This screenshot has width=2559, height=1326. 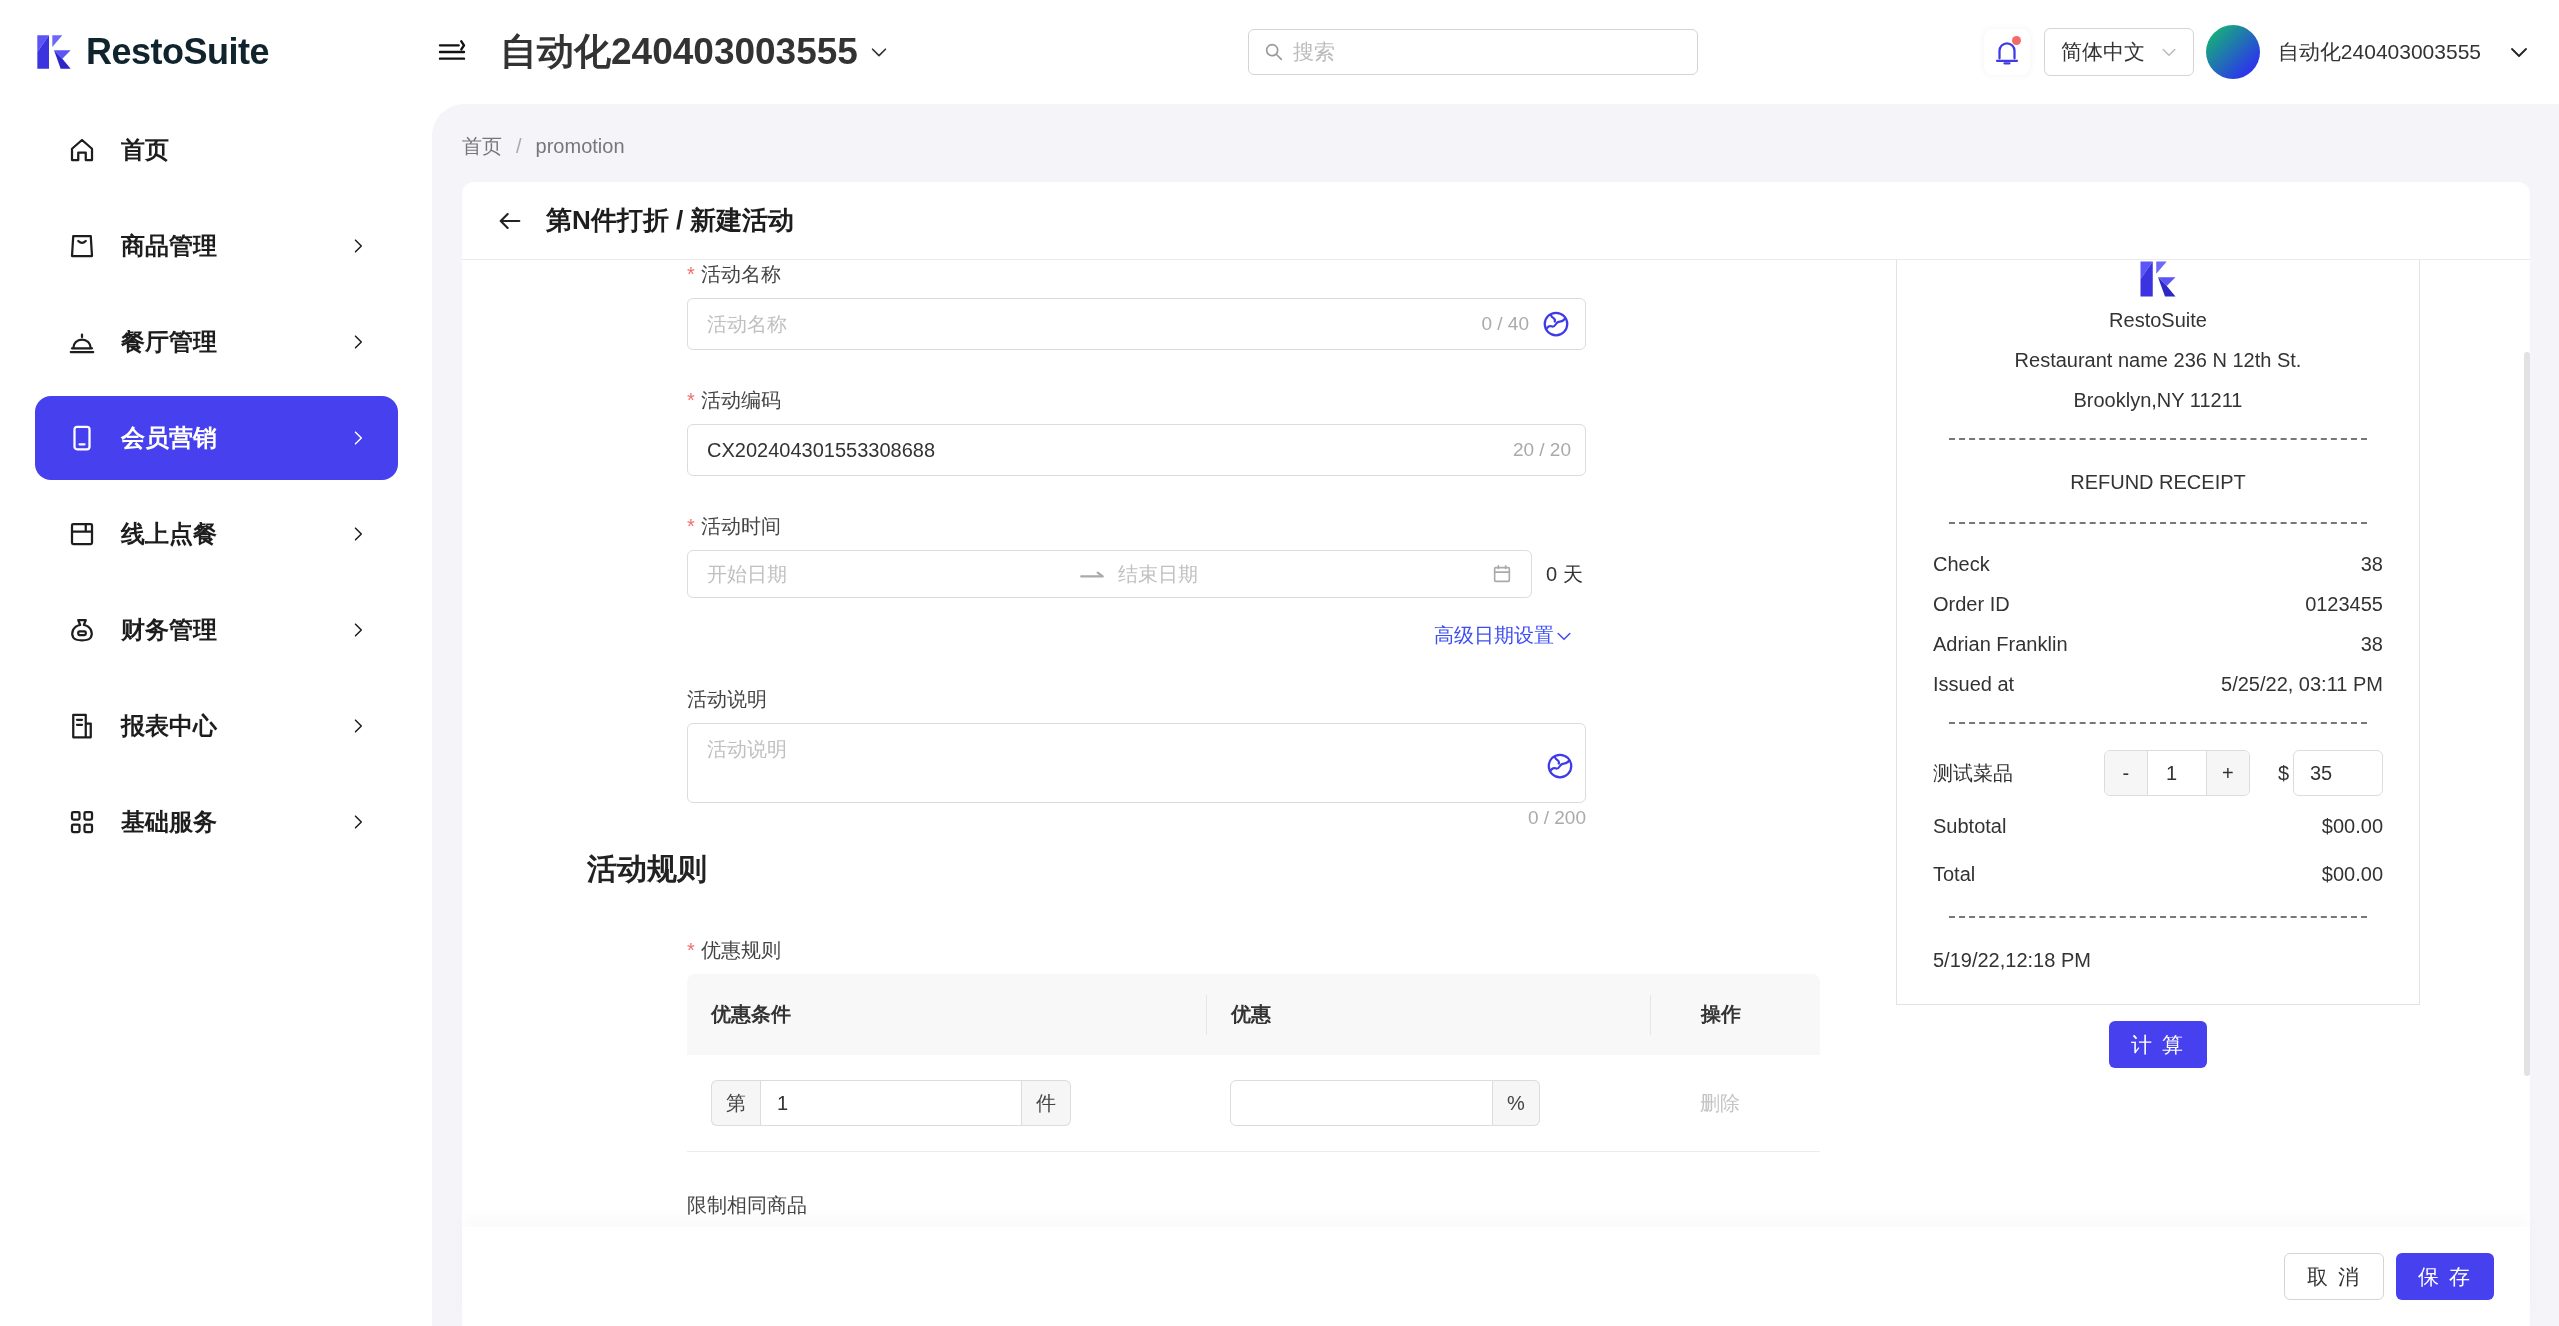 I want to click on char-counter: 0 / 40, so click(x=1505, y=324).